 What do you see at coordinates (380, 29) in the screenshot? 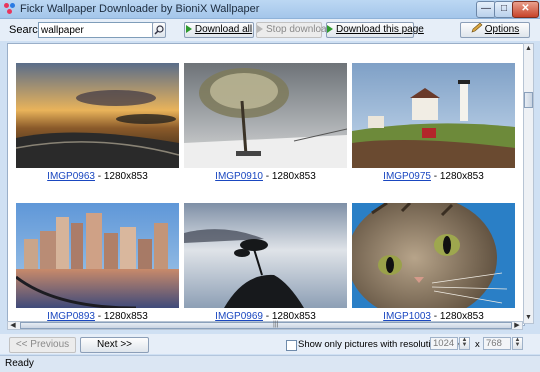
I see `download-page-label: Download this page` at bounding box center [380, 29].